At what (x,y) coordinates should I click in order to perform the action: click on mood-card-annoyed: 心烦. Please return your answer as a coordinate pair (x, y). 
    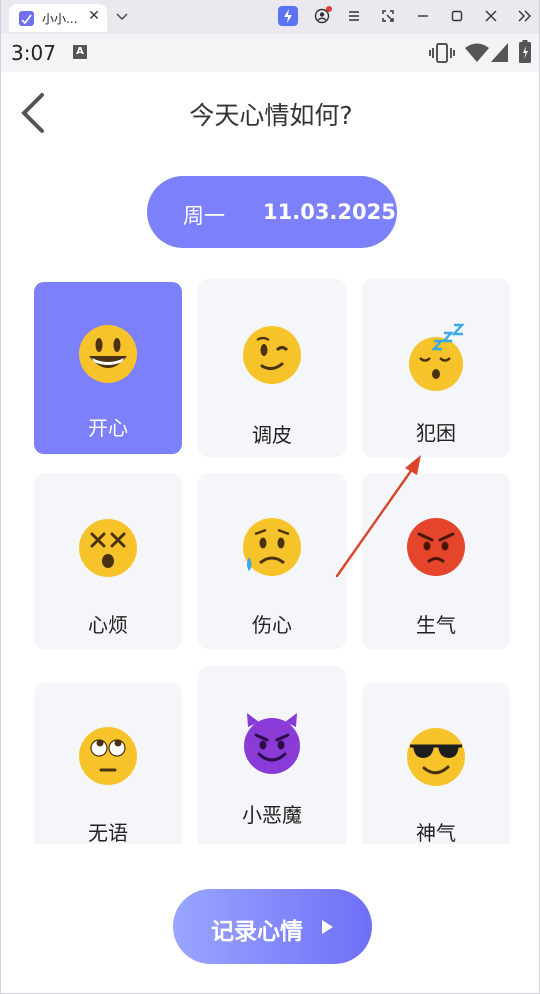
    Looking at the image, I should click on (108, 561).